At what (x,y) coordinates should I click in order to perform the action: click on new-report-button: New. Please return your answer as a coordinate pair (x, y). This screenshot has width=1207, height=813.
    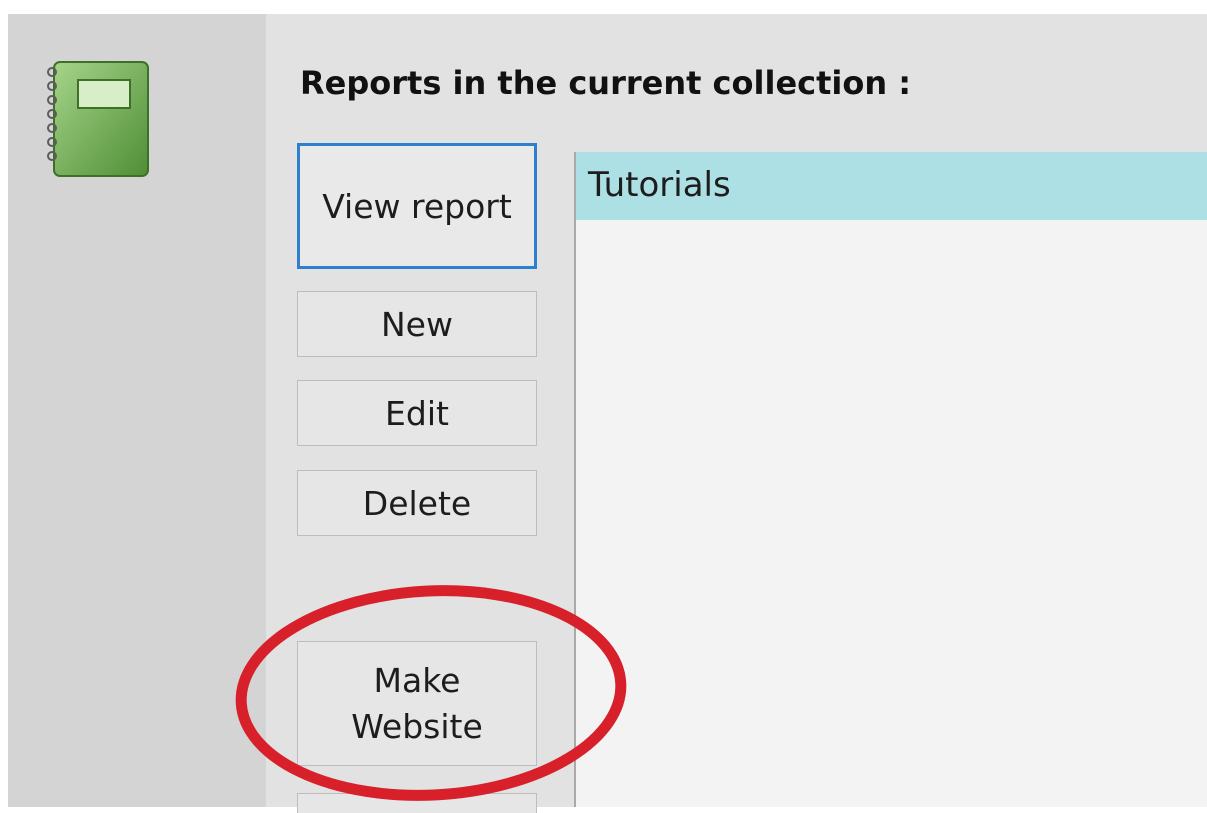
    Looking at the image, I should click on (417, 324).